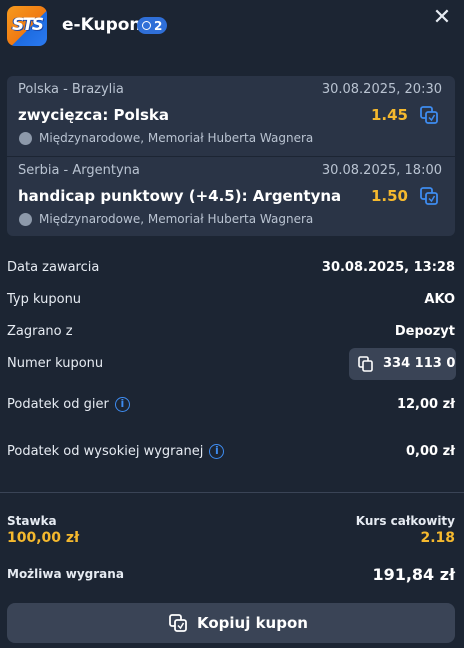  Describe the element at coordinates (424, 331) in the screenshot. I see `detail-value: Depozyt` at that location.